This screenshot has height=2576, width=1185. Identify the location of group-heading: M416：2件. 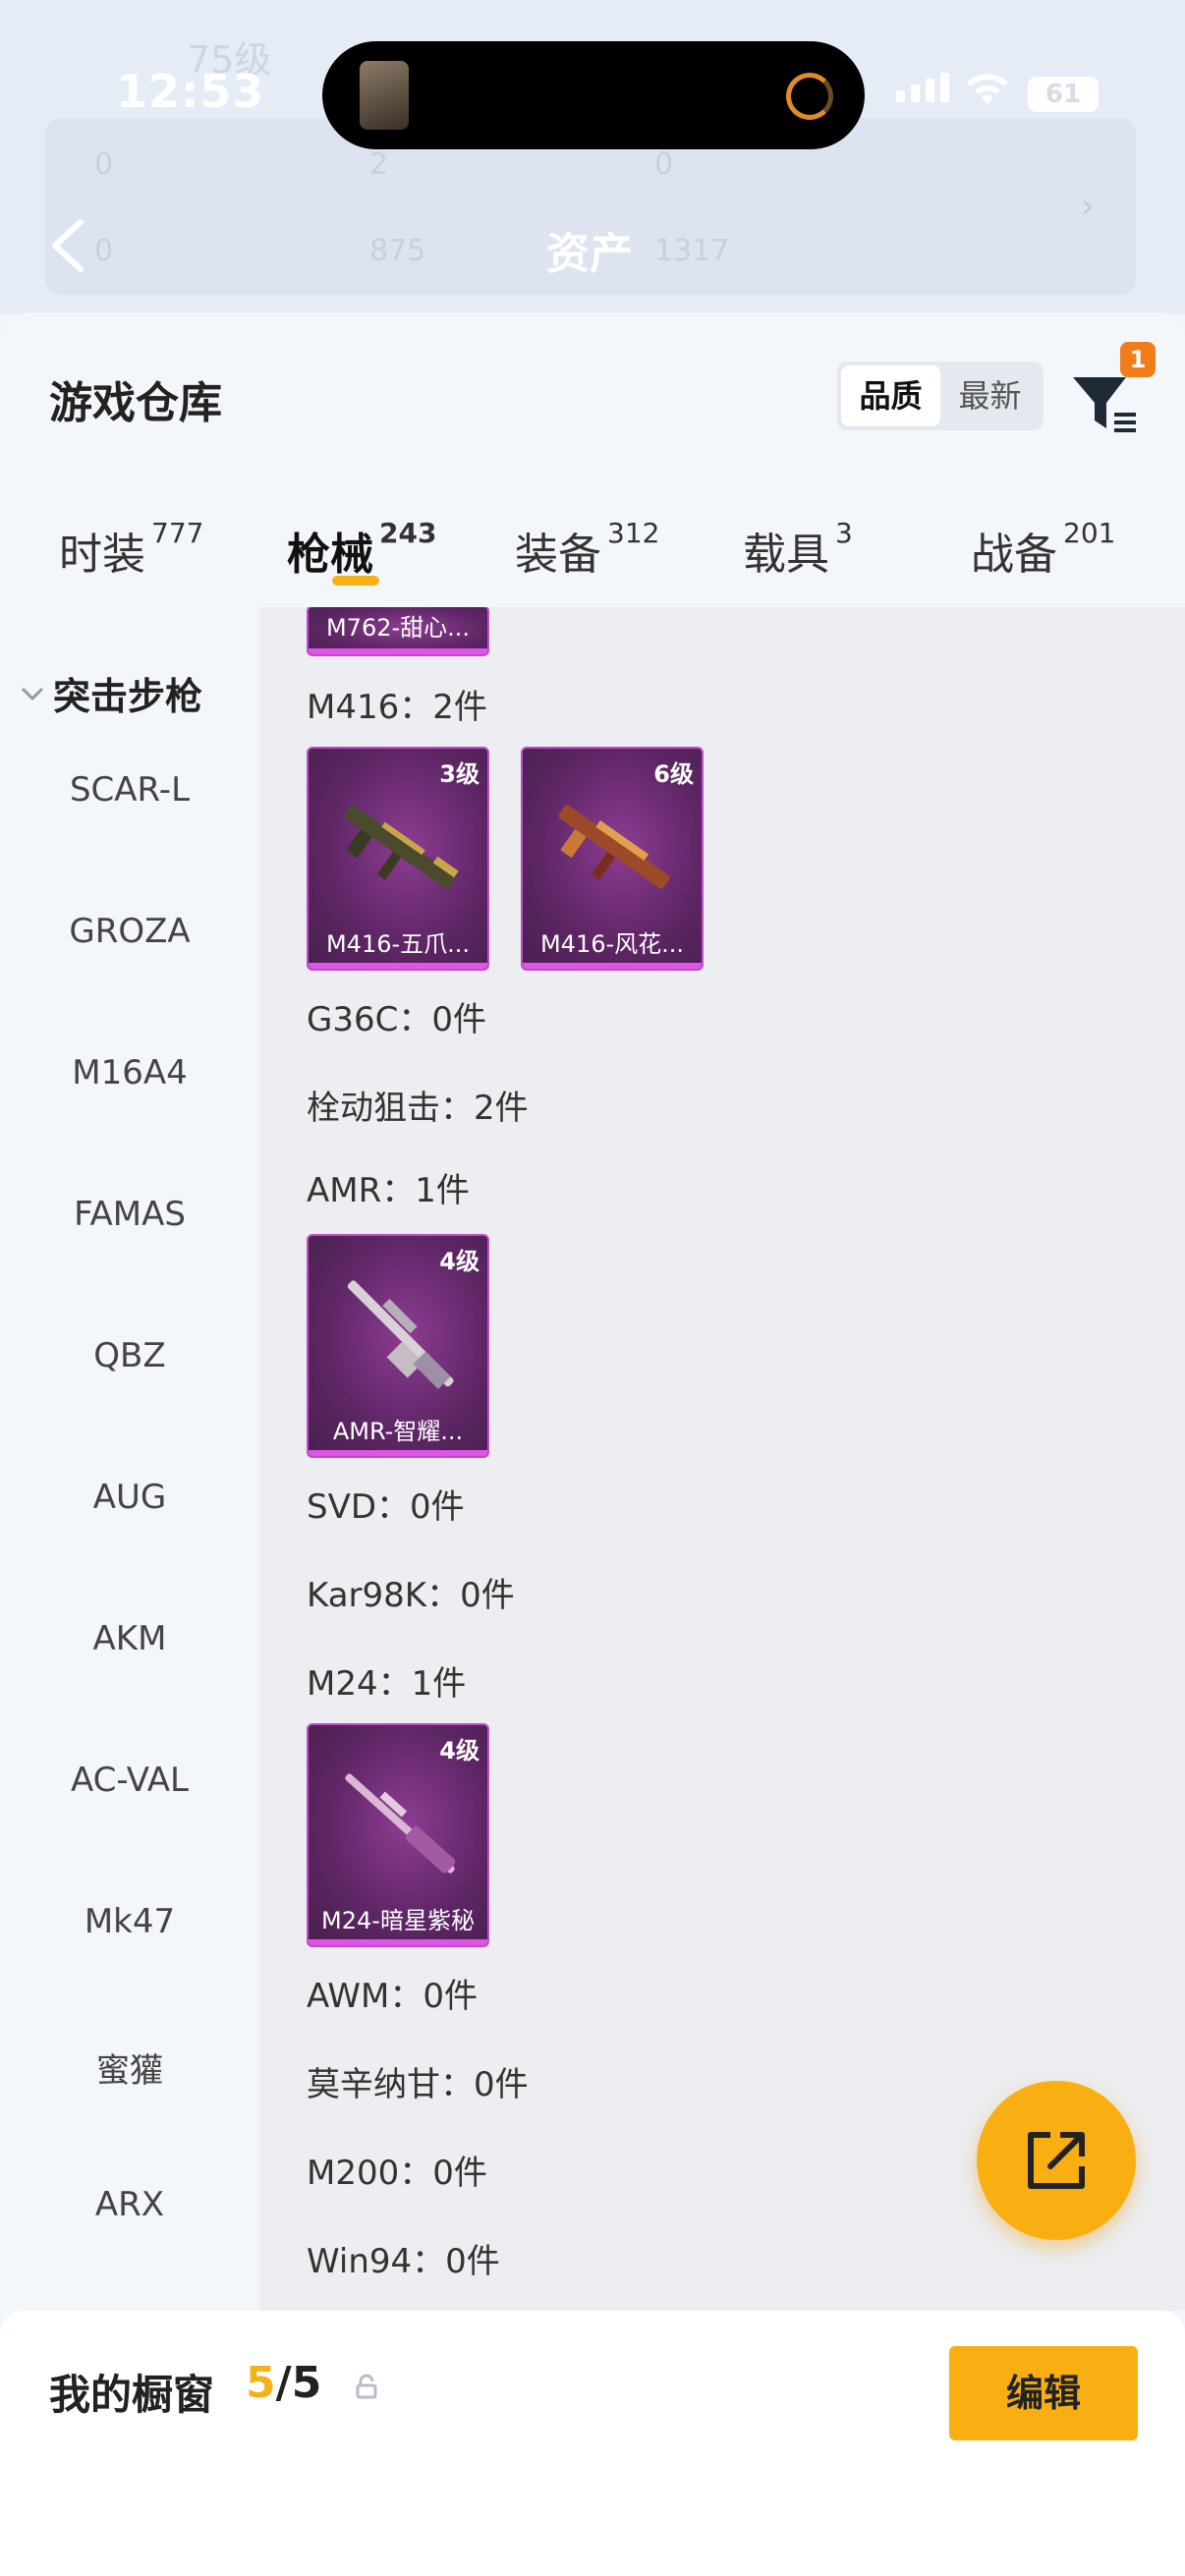
(397, 707).